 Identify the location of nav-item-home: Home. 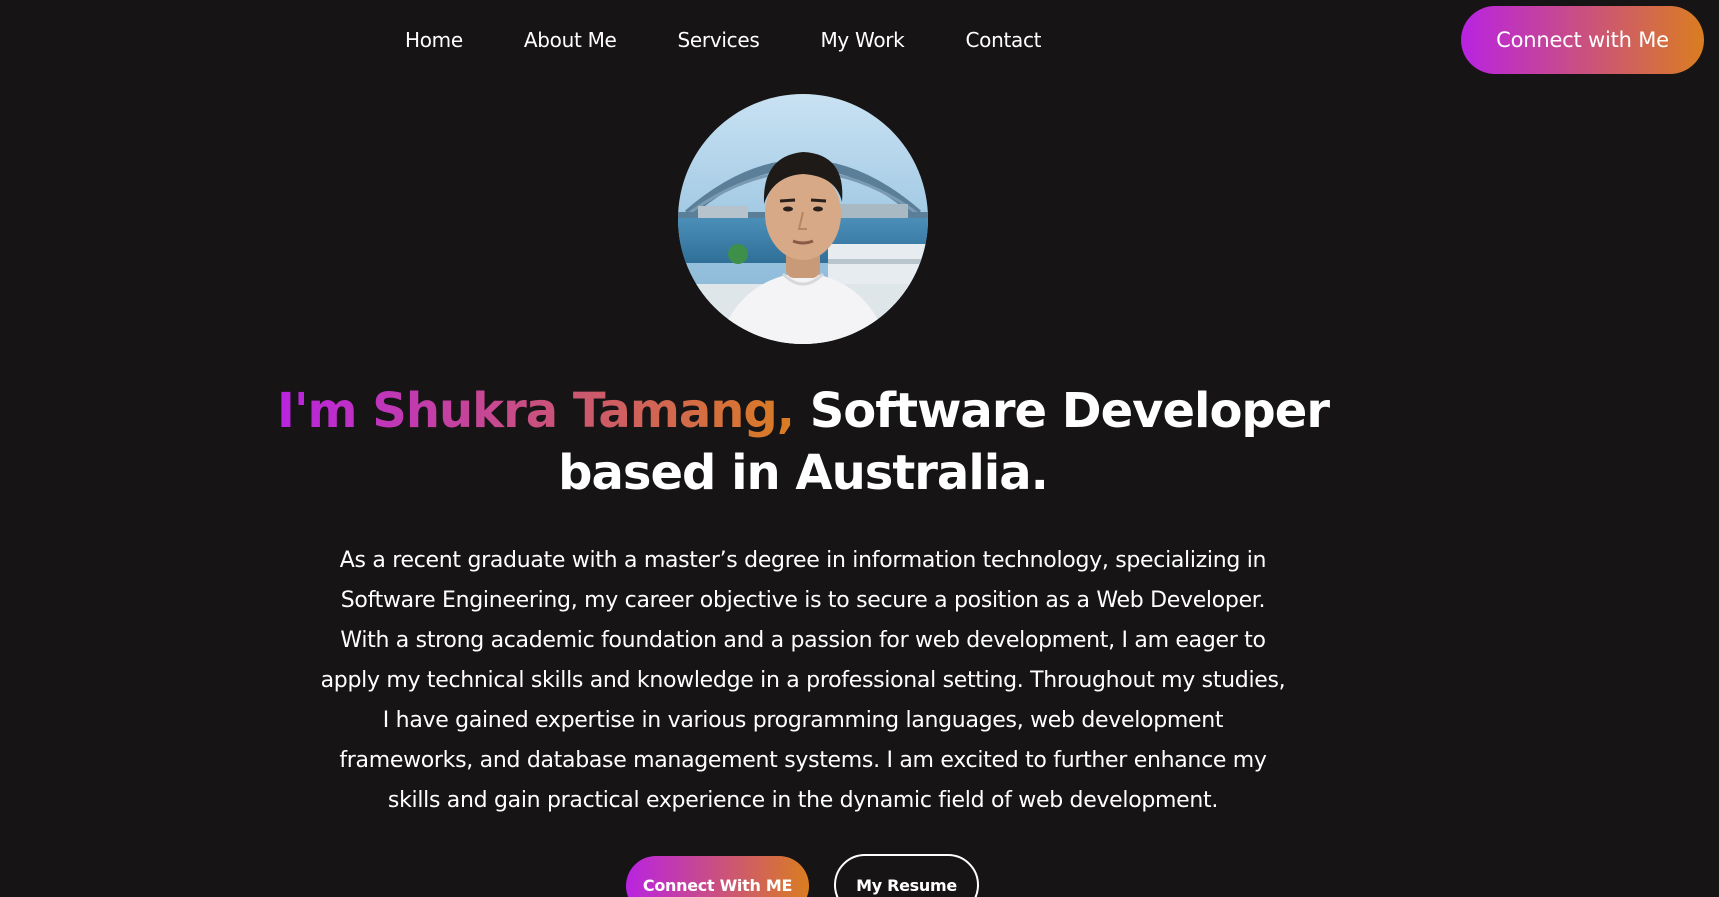
(434, 40).